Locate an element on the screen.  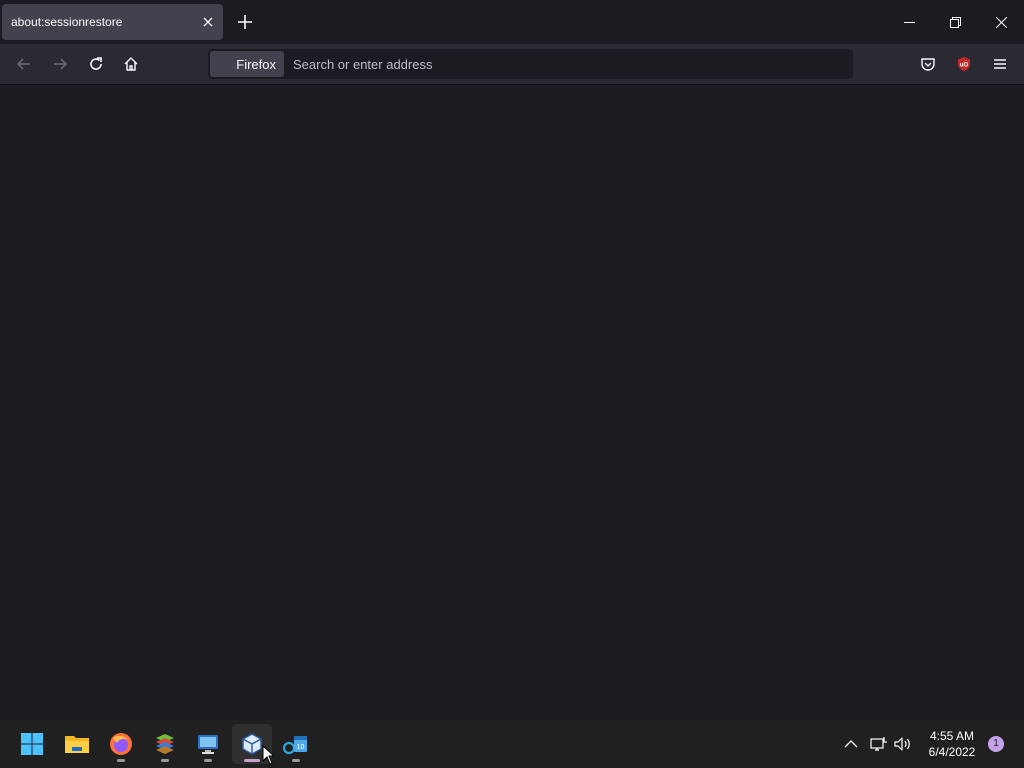
tab-session-restore: about:sessionrestore is located at coordinates (112, 22).